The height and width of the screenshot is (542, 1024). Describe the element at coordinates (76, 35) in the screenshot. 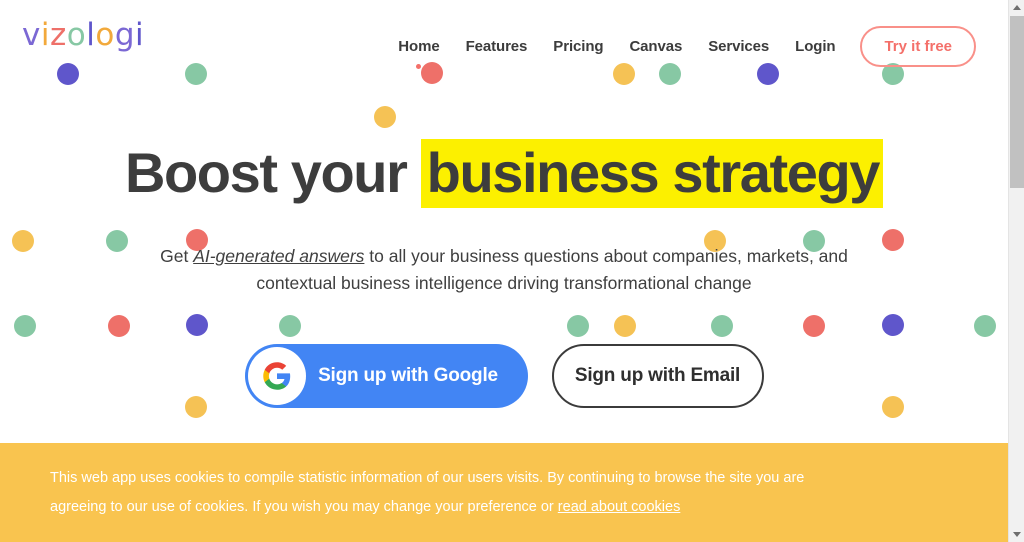

I see `logo-letter-3: o` at that location.